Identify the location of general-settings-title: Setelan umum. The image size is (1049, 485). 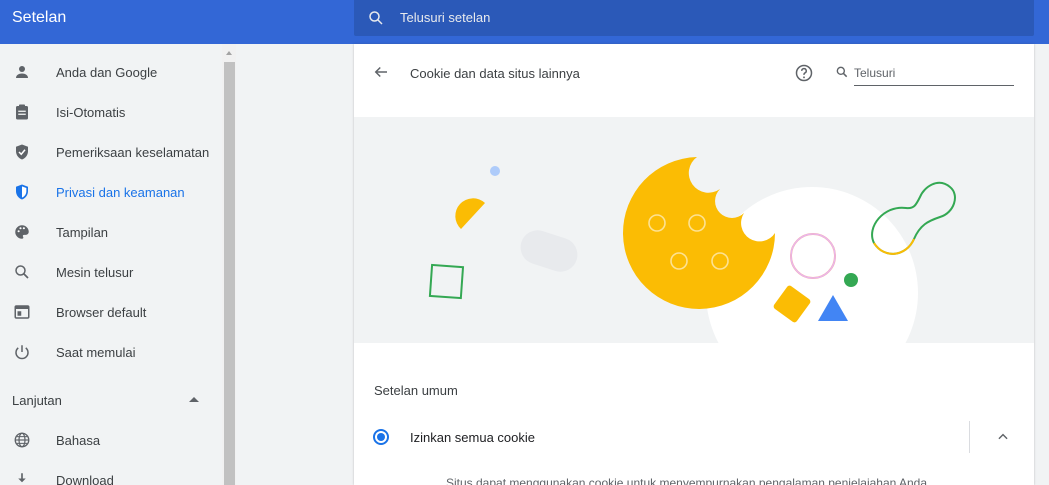
(416, 390).